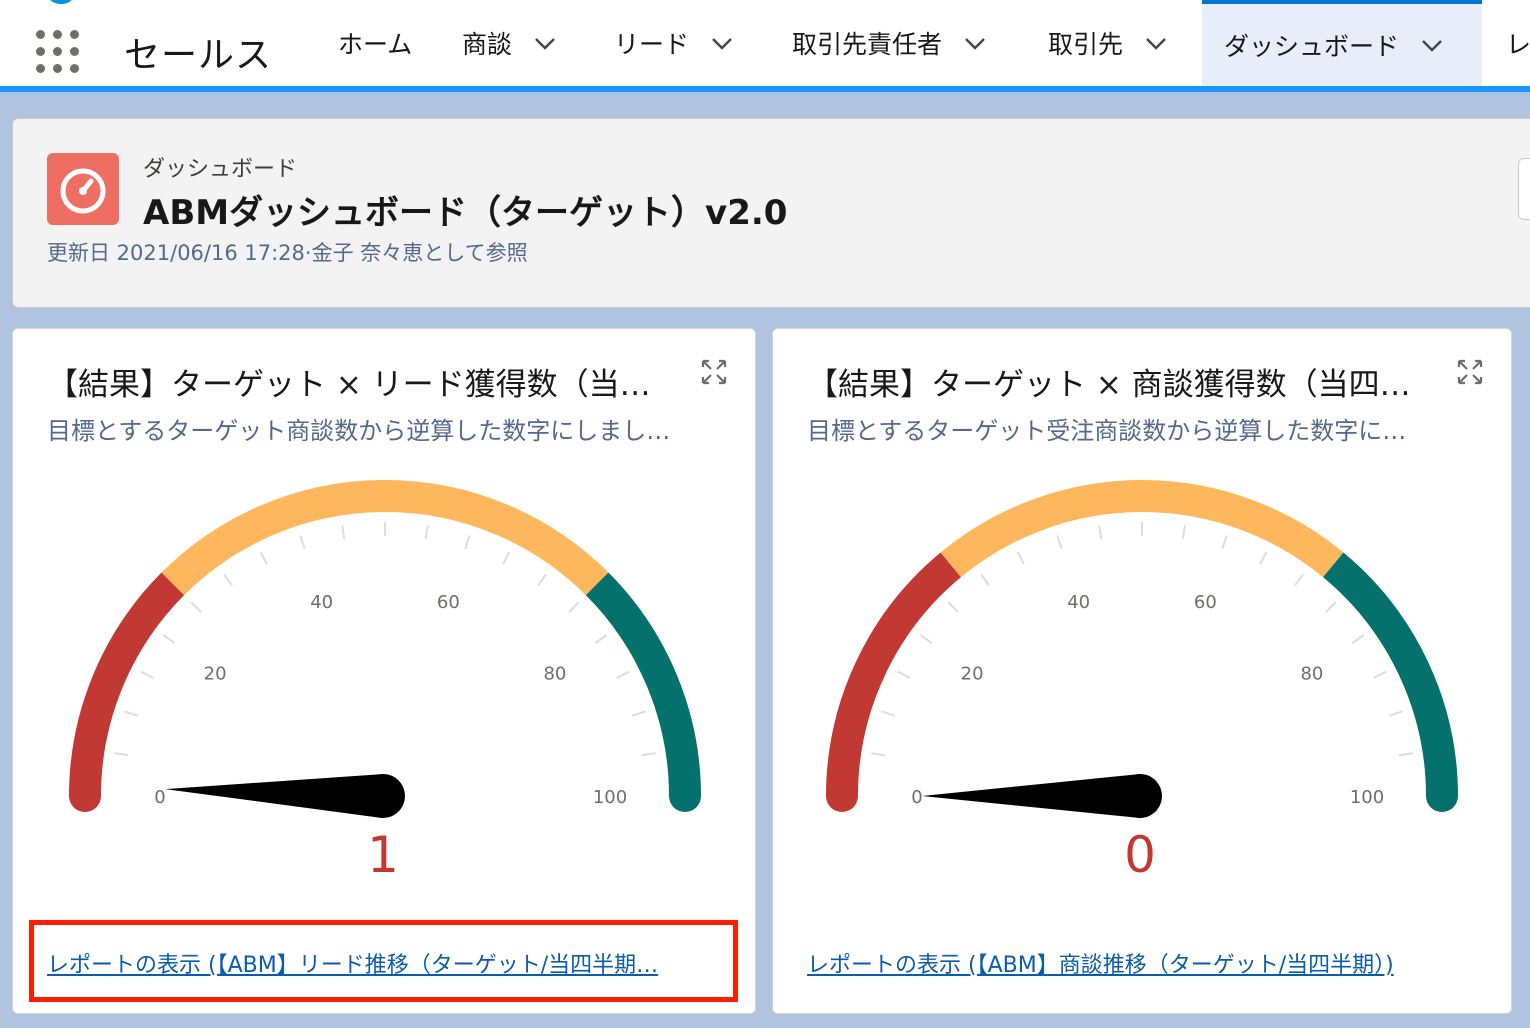 The height and width of the screenshot is (1028, 1530). I want to click on app-launcher-icon, so click(59, 53).